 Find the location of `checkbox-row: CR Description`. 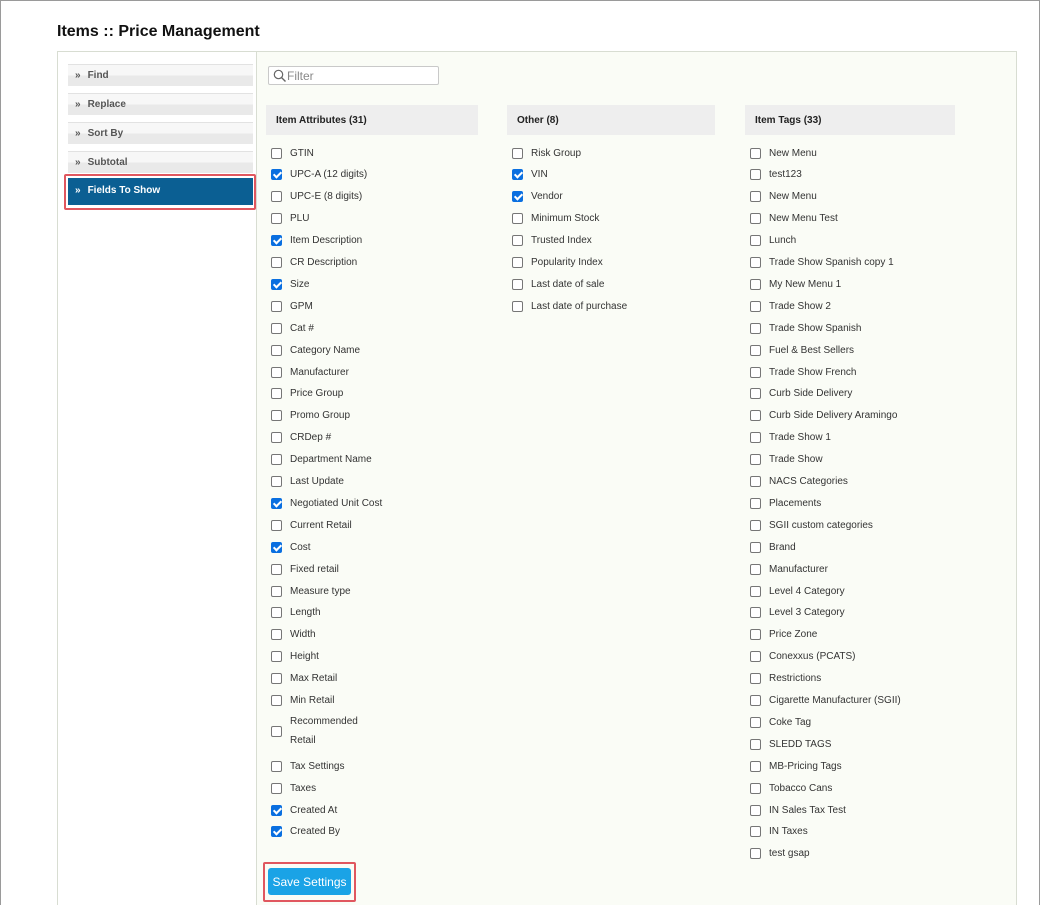

checkbox-row: CR Description is located at coordinates (314, 263).